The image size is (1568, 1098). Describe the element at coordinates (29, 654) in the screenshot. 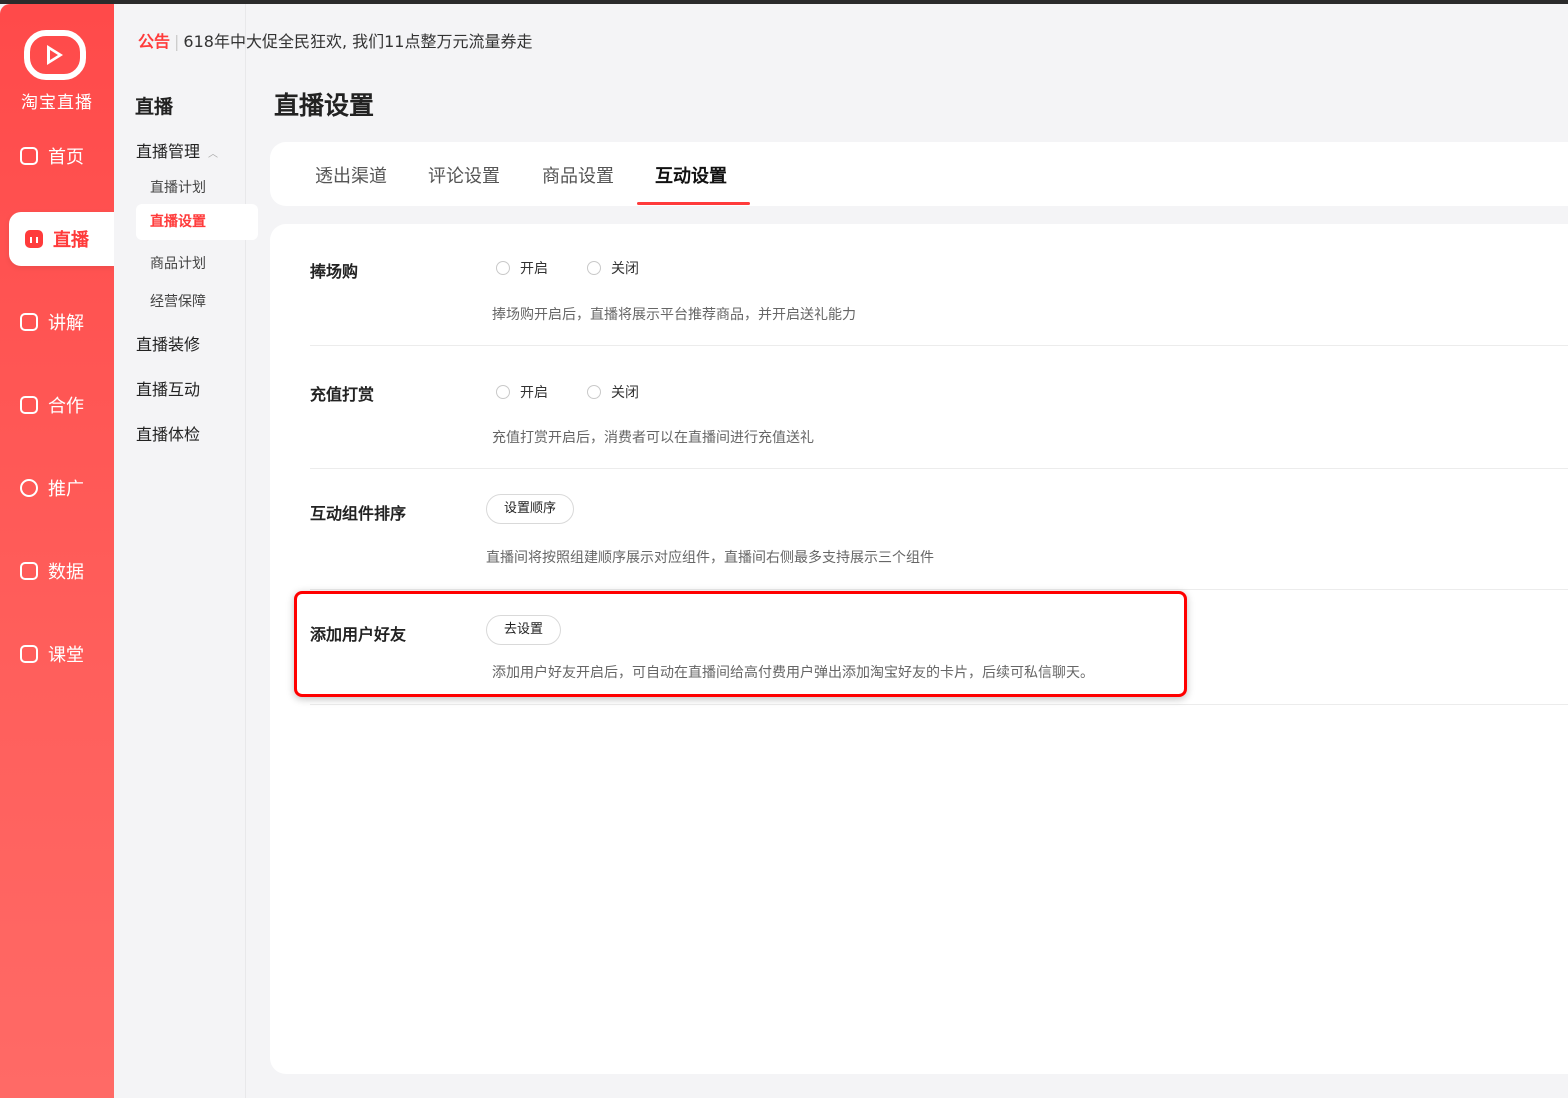

I see `book-icon` at that location.